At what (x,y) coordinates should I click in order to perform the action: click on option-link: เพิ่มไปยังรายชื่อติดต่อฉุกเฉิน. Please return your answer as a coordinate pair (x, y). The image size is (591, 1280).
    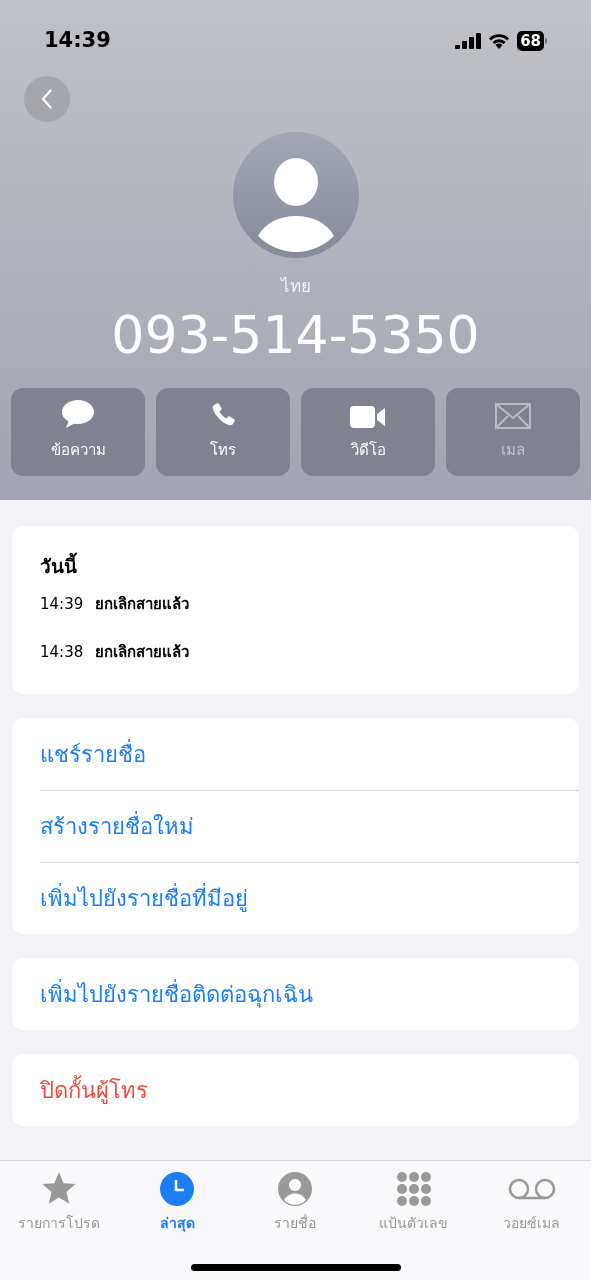
    Looking at the image, I should click on (309, 994).